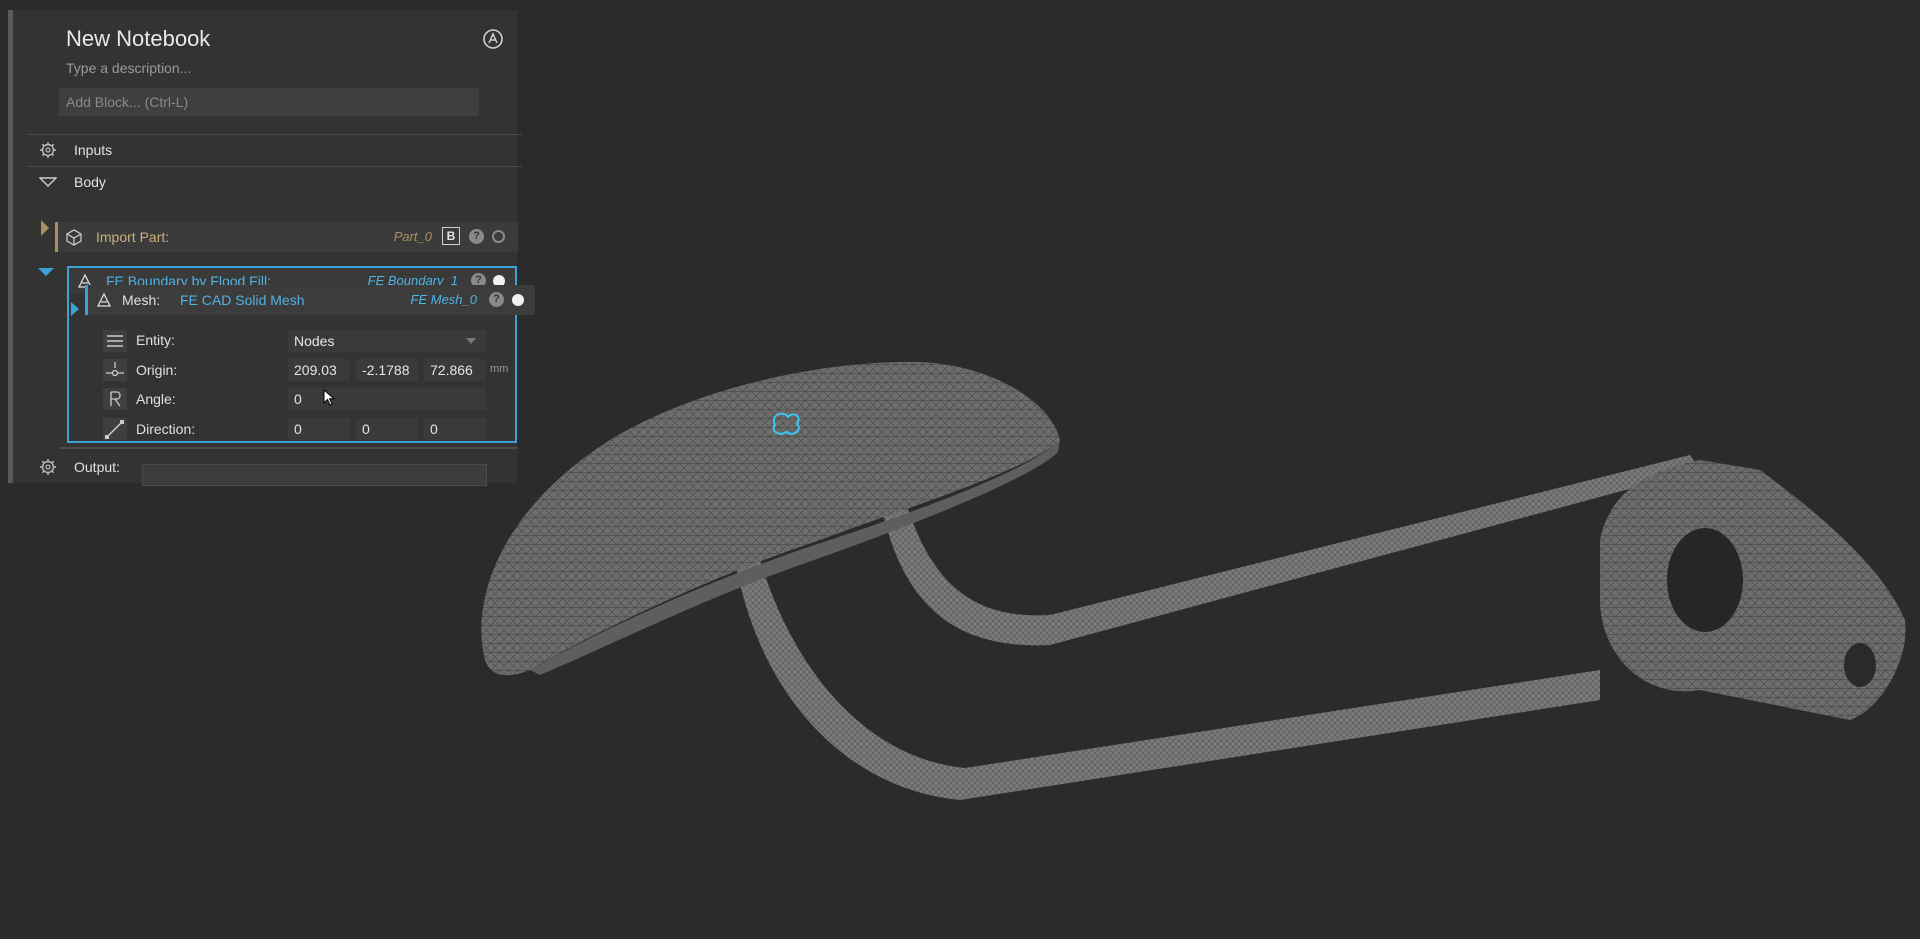 The image size is (1920, 939). I want to click on origin-icon, so click(115, 370).